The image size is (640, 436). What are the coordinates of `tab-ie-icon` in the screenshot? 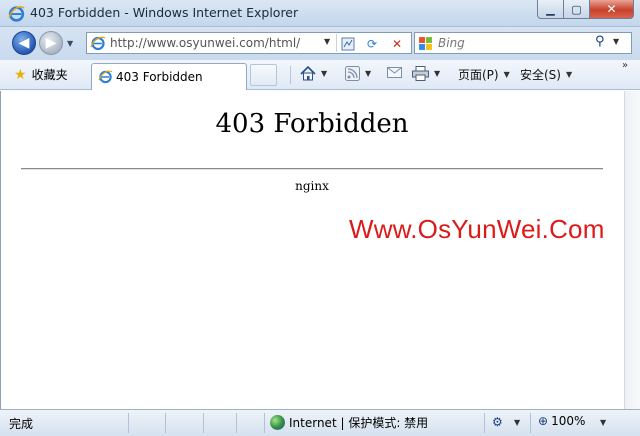 It's located at (105, 77).